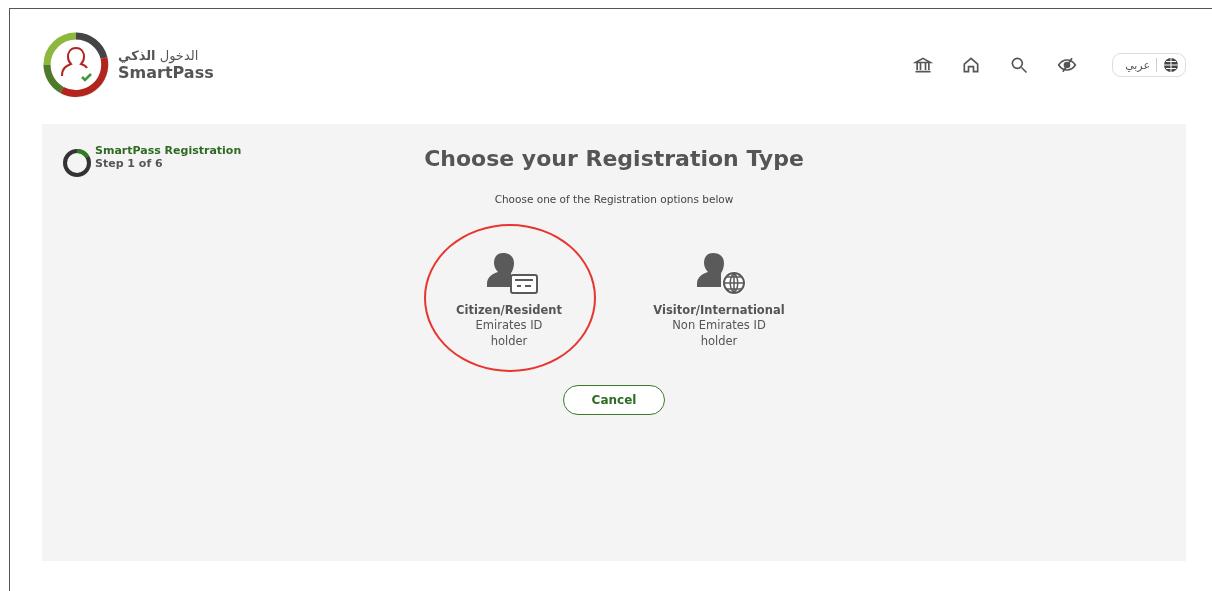 The height and width of the screenshot is (591, 1212). Describe the element at coordinates (614, 199) in the screenshot. I see `page-subtitle: Choose one of the Registration options below` at that location.